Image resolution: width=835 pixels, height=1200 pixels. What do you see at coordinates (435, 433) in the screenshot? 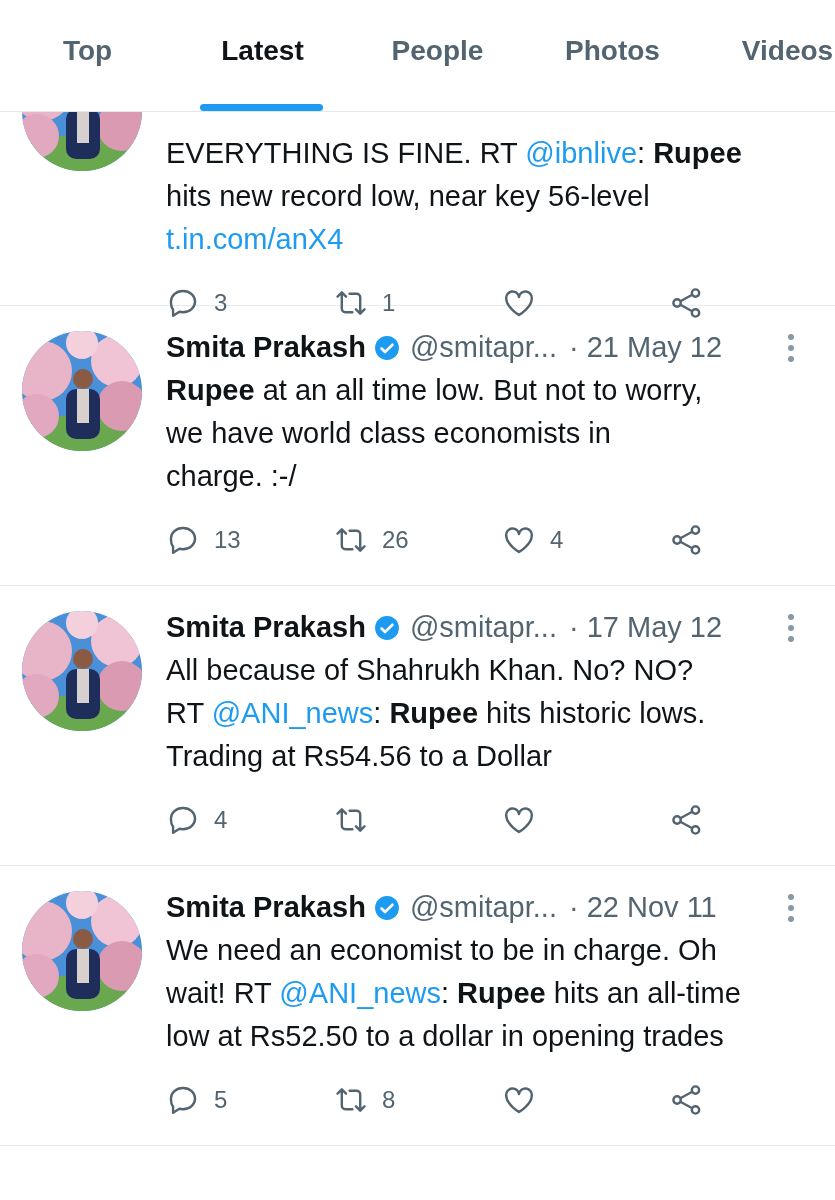
I see `tweet-text: Rupee at an all time low. But not to worry, we have world class economists in charge. :-/` at bounding box center [435, 433].